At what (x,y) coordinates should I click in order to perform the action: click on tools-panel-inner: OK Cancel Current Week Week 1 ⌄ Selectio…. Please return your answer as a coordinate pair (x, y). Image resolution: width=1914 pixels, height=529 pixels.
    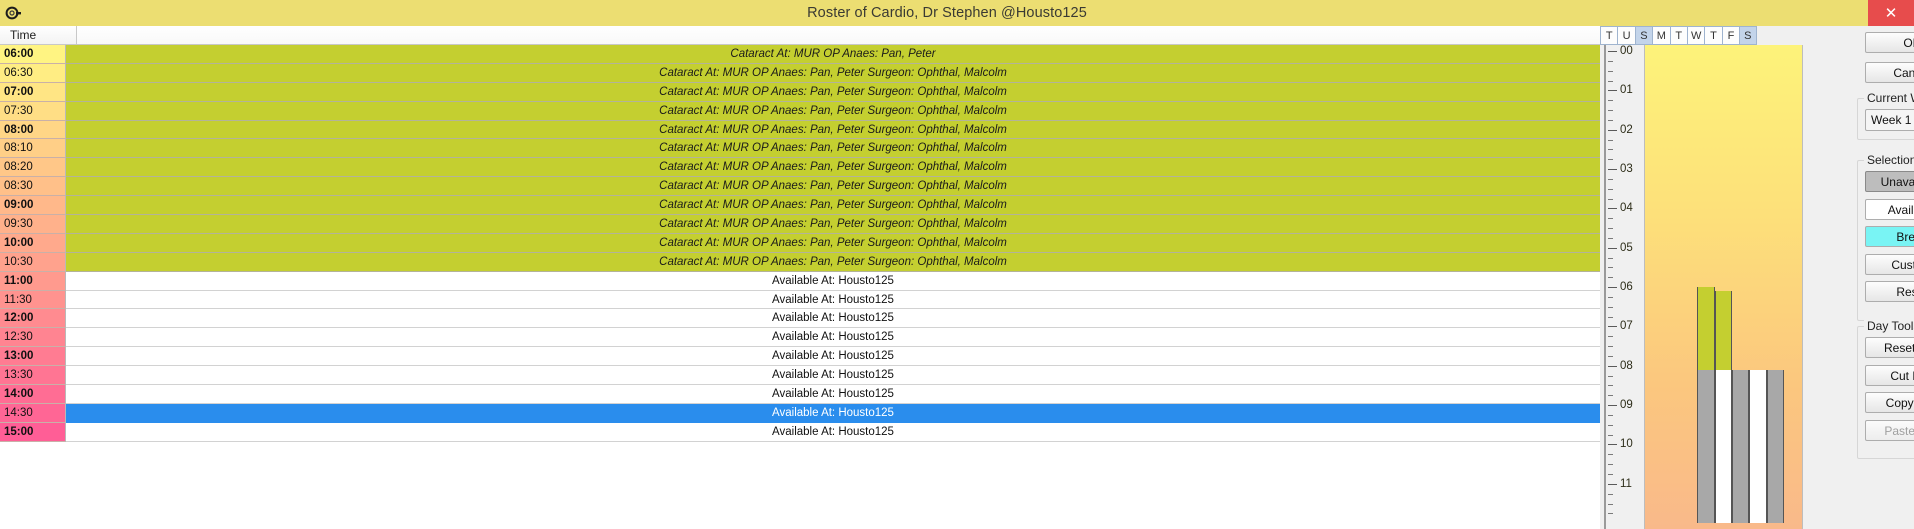
    Looking at the image, I should click on (1841, 277).